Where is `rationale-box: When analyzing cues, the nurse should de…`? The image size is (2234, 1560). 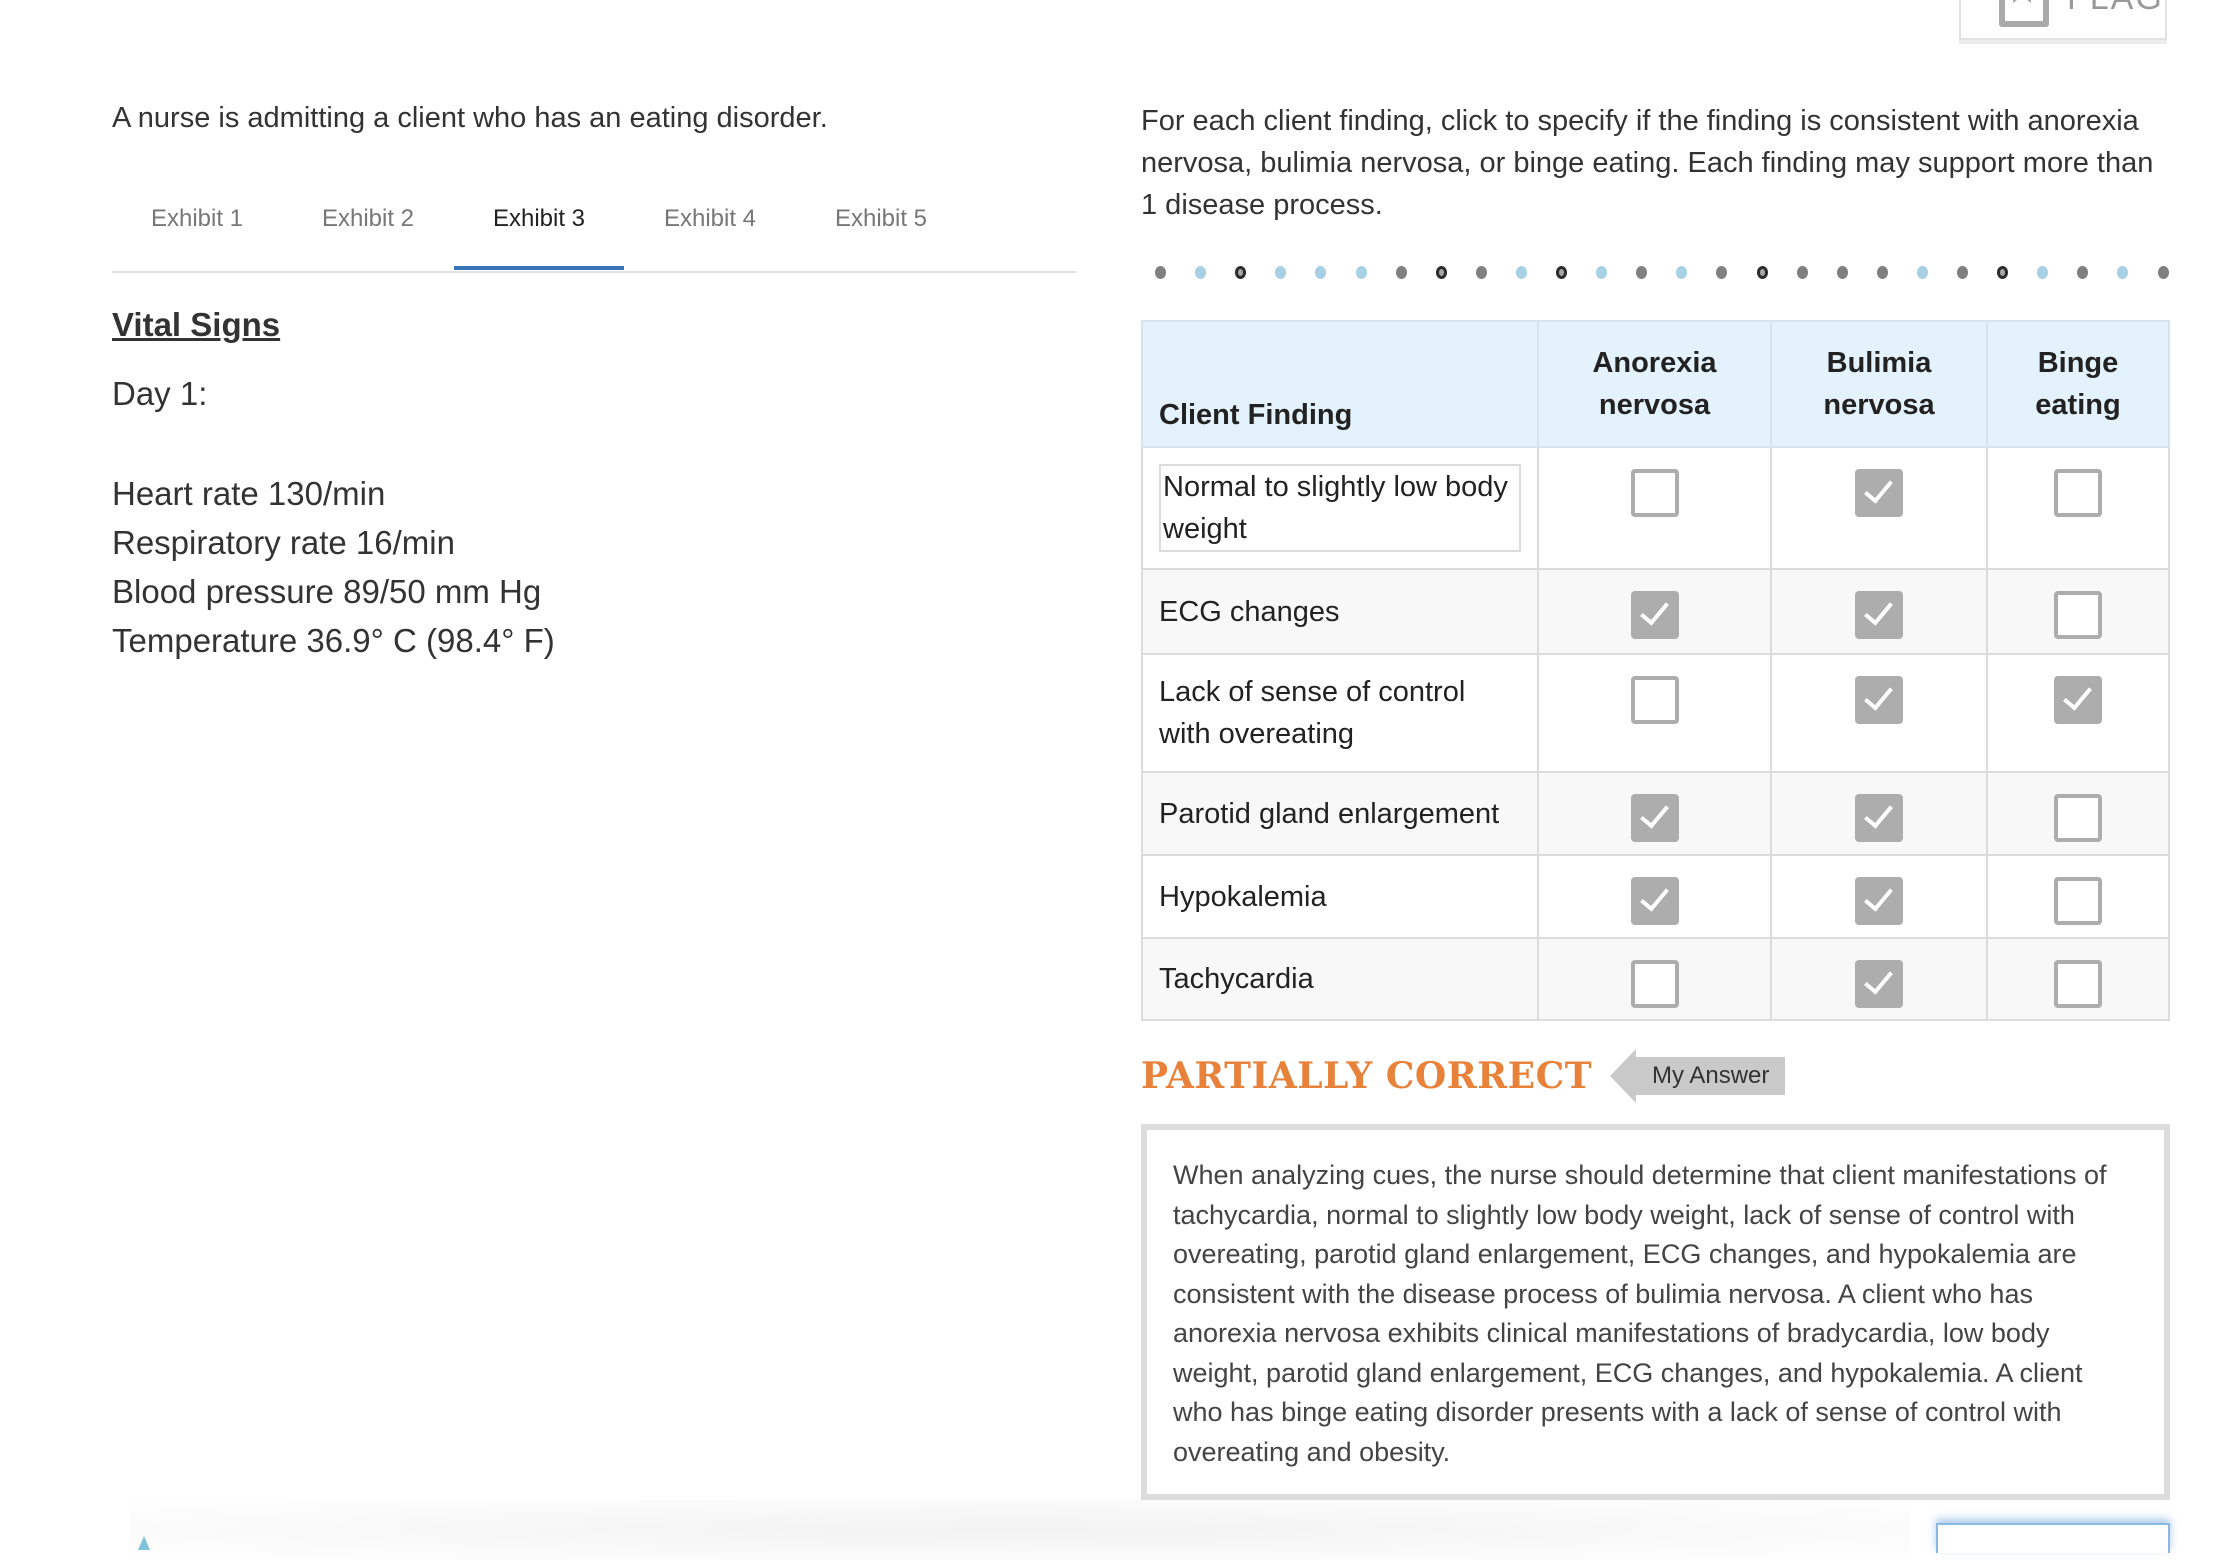
rationale-box: When analyzing cues, the nurse should de… is located at coordinates (1655, 1312).